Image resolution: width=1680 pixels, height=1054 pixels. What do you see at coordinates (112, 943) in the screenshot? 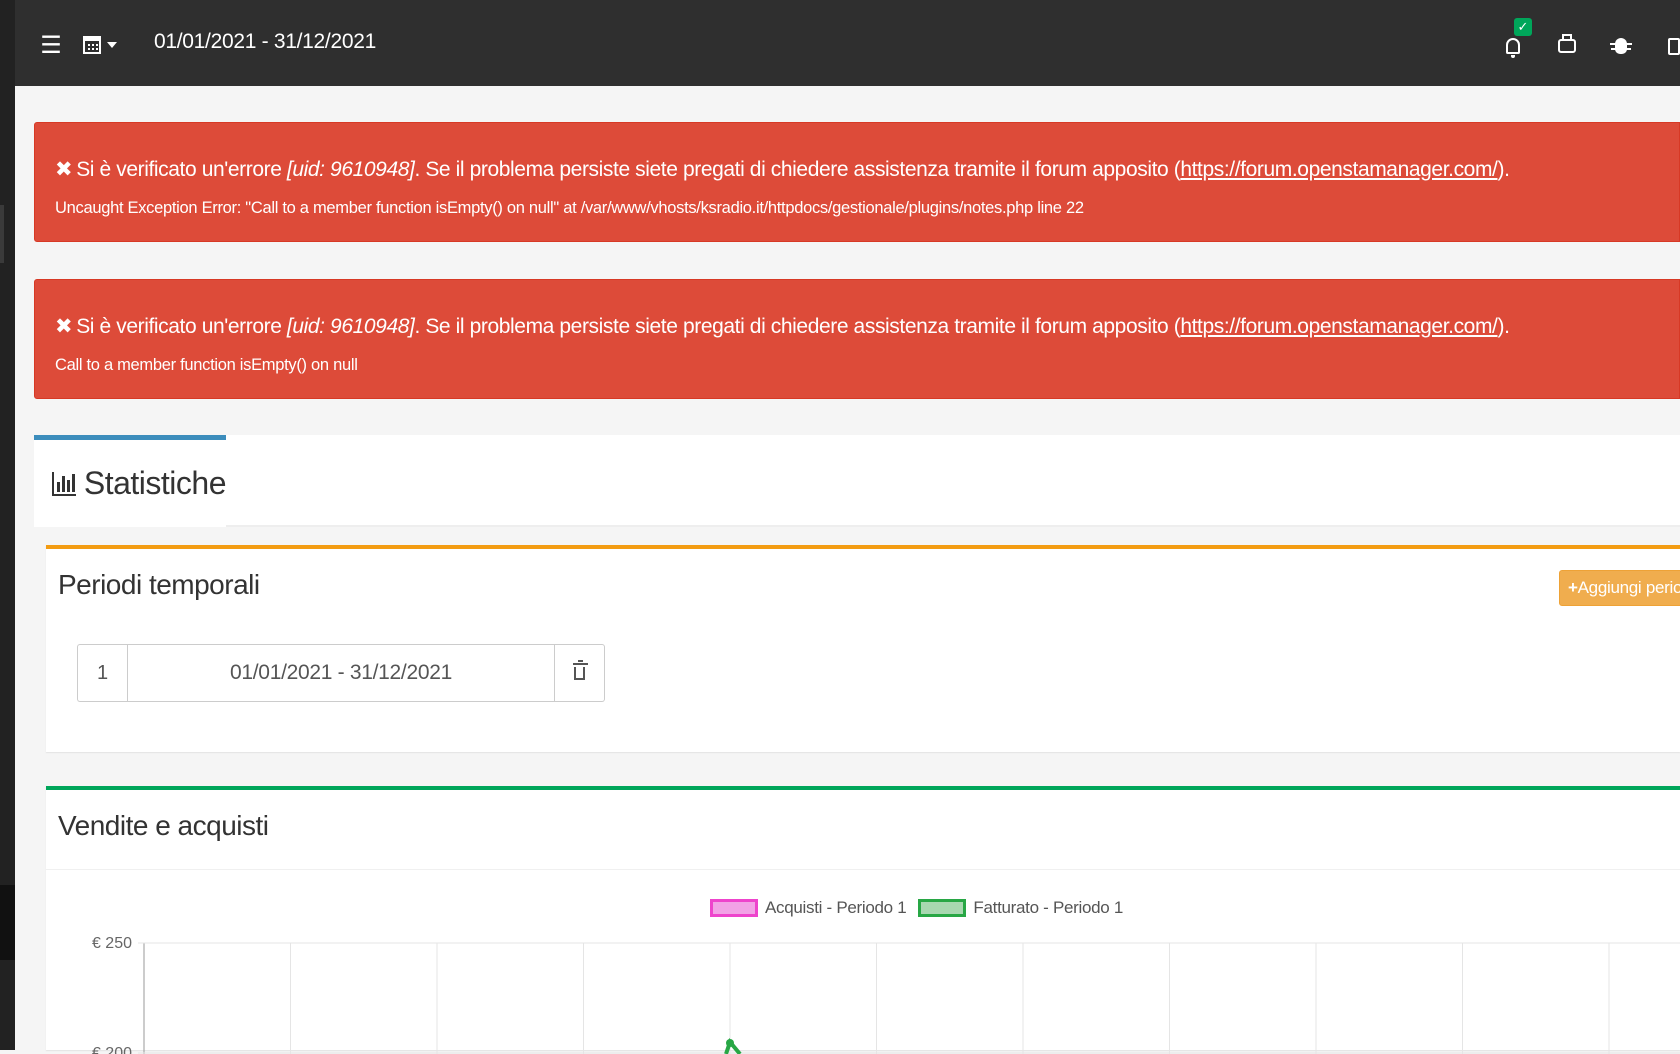
I see `y-tick-label: € 250` at bounding box center [112, 943].